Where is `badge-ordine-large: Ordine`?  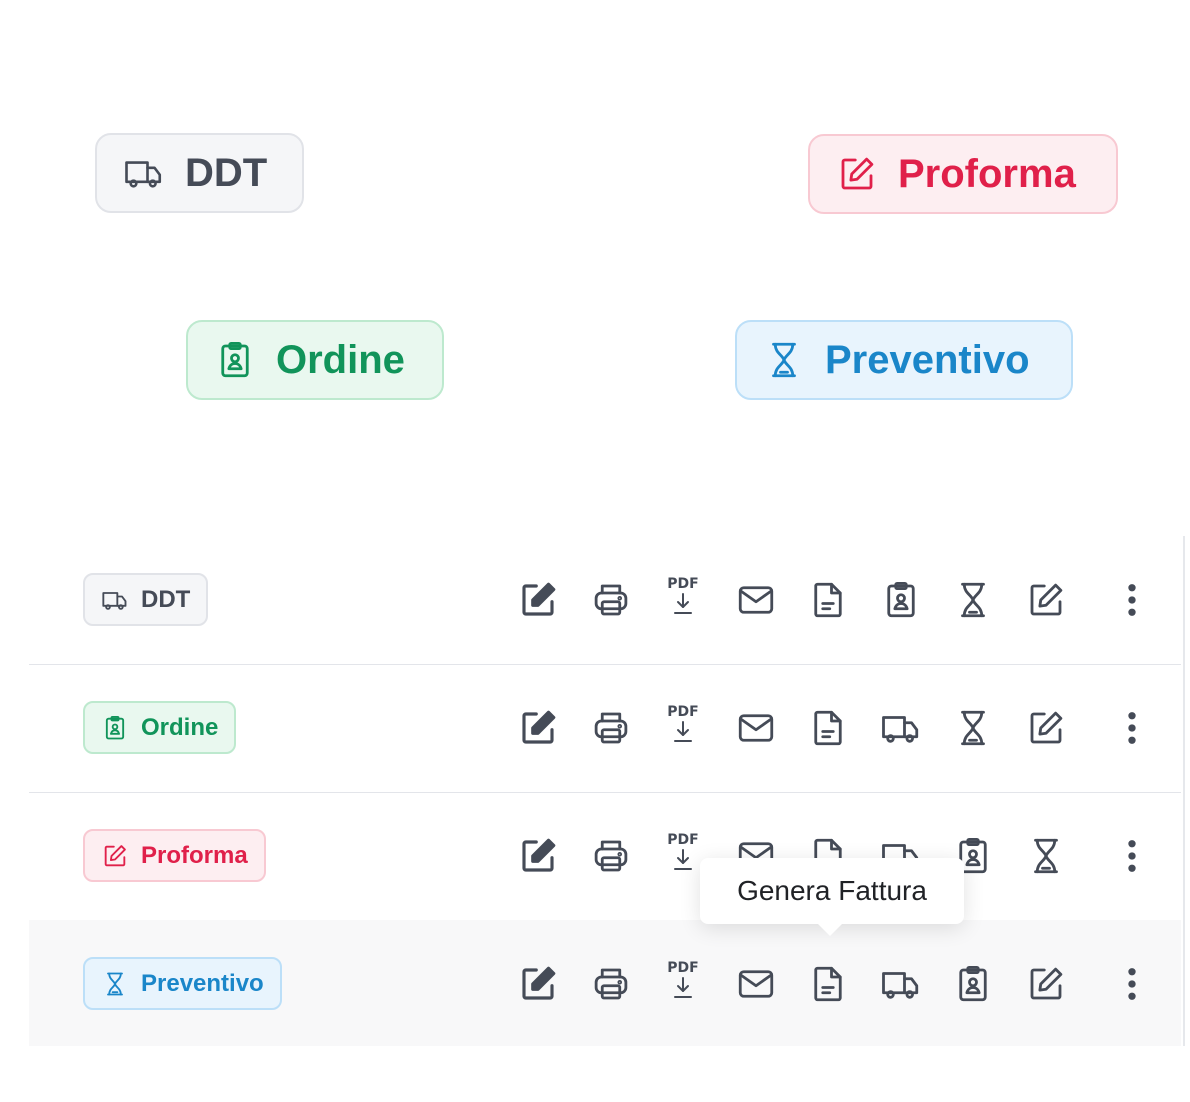
badge-ordine-large: Ordine is located at coordinates (315, 360).